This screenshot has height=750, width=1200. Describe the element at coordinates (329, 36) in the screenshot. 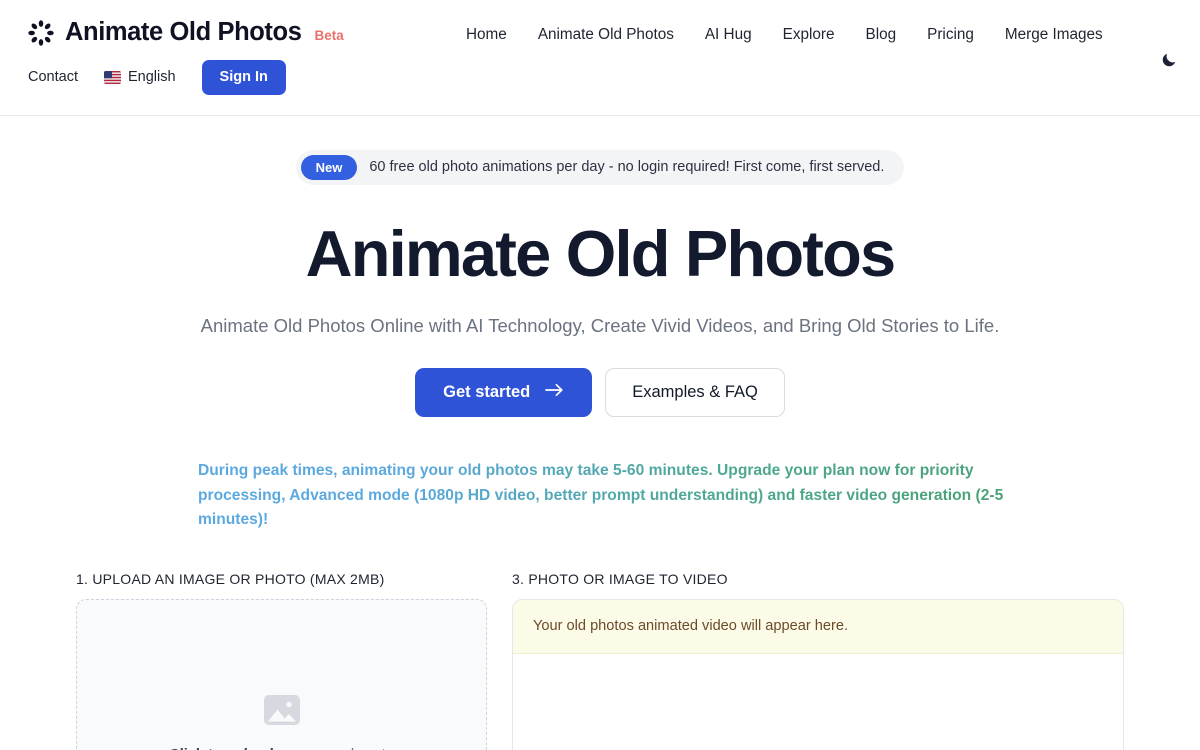

I see `beta-badge: Beta` at that location.